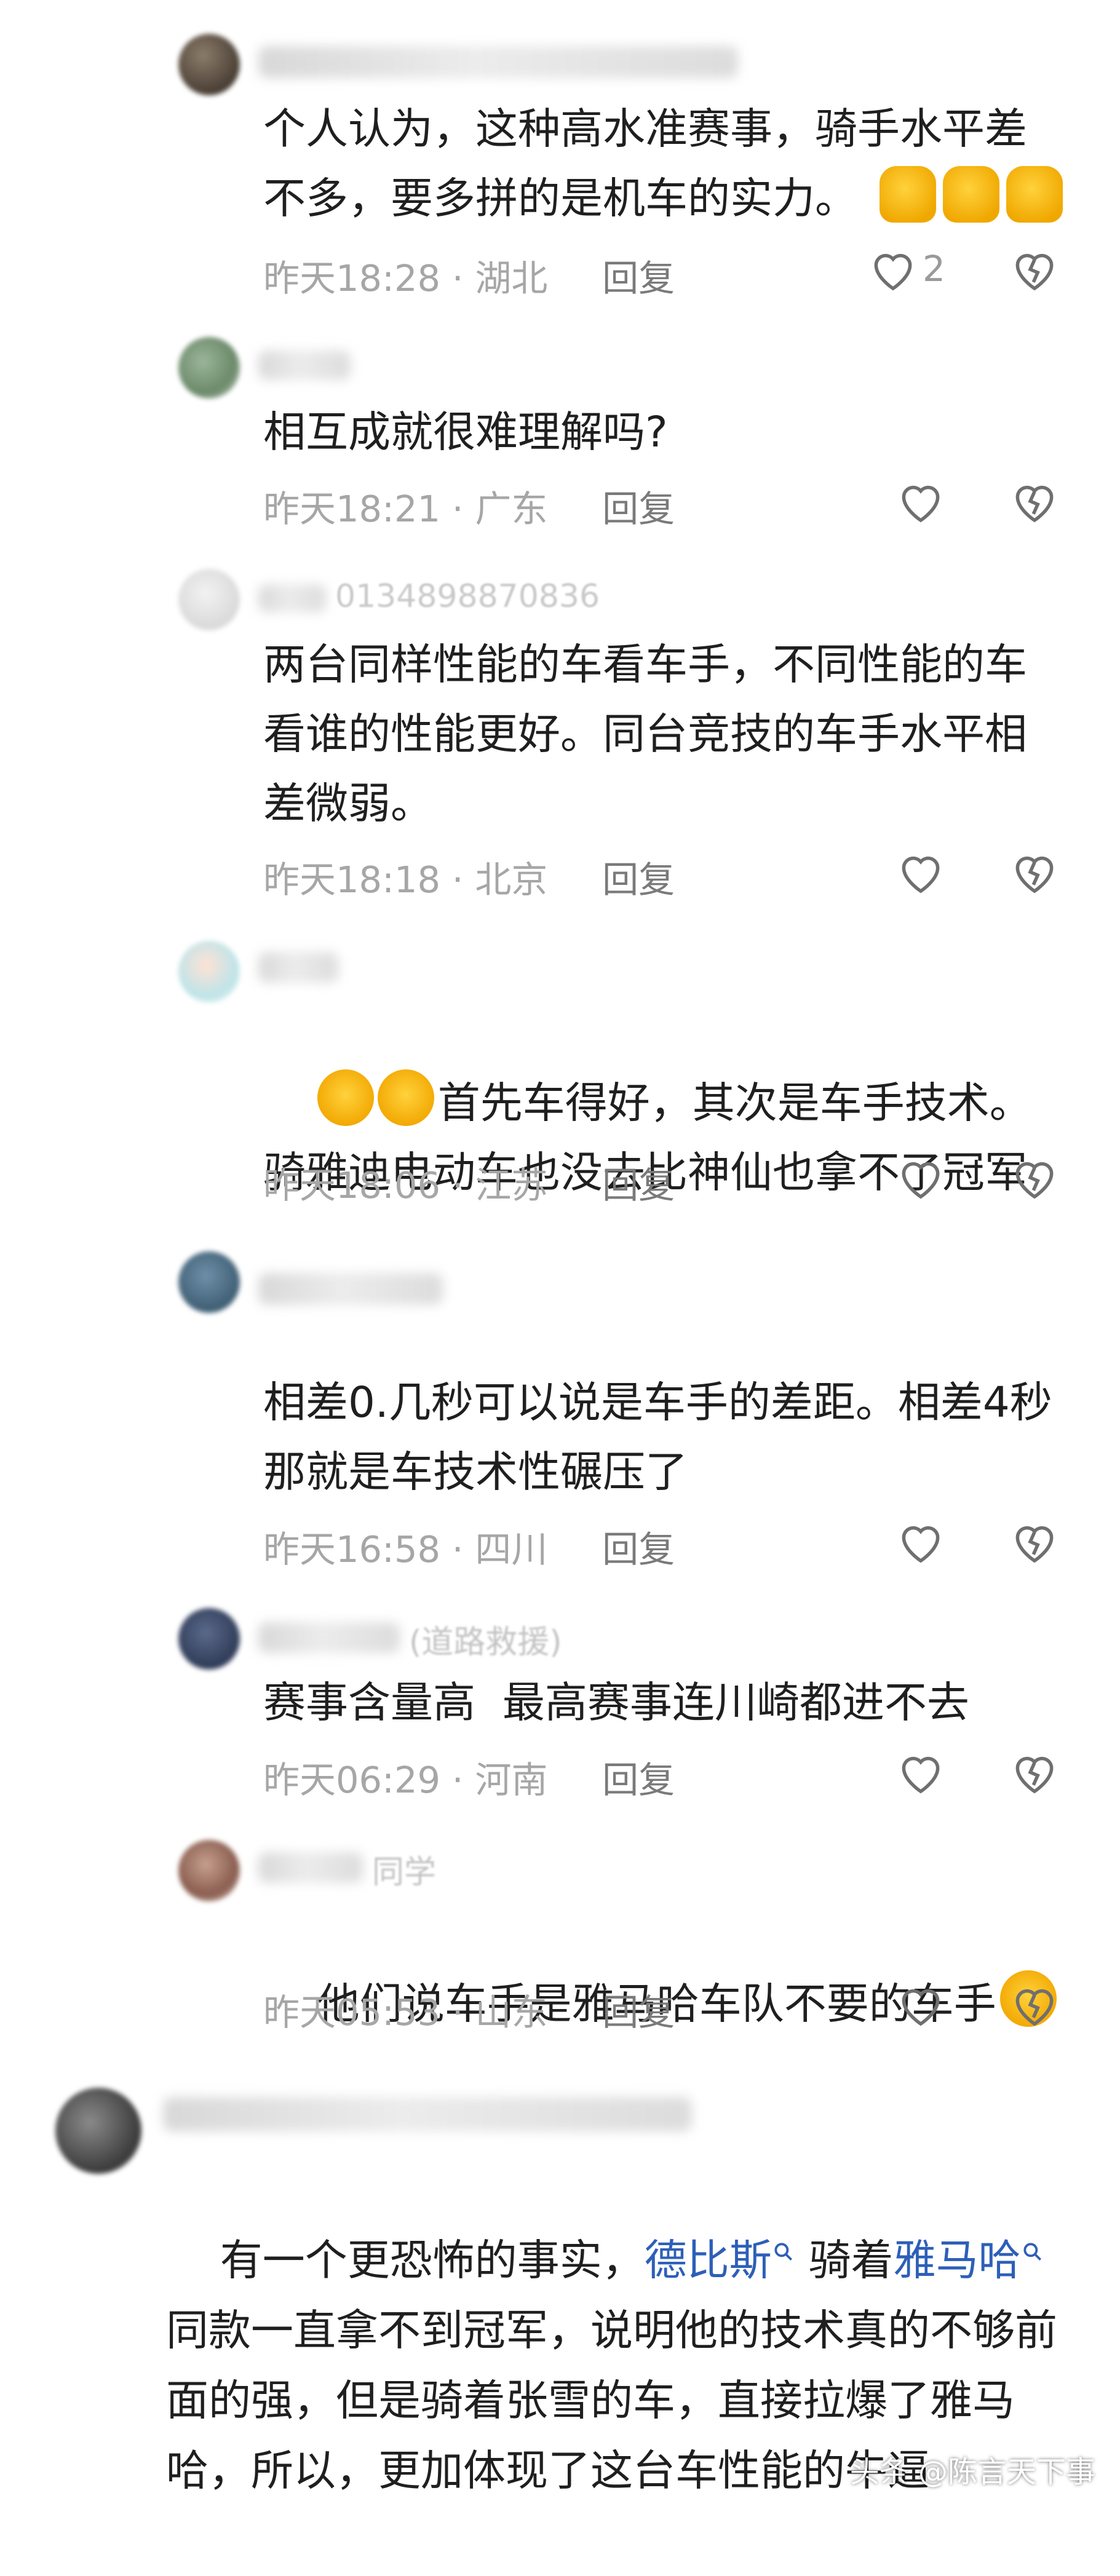  What do you see at coordinates (845, 2260) in the screenshot?
I see `comment-segment: 骑着` at bounding box center [845, 2260].